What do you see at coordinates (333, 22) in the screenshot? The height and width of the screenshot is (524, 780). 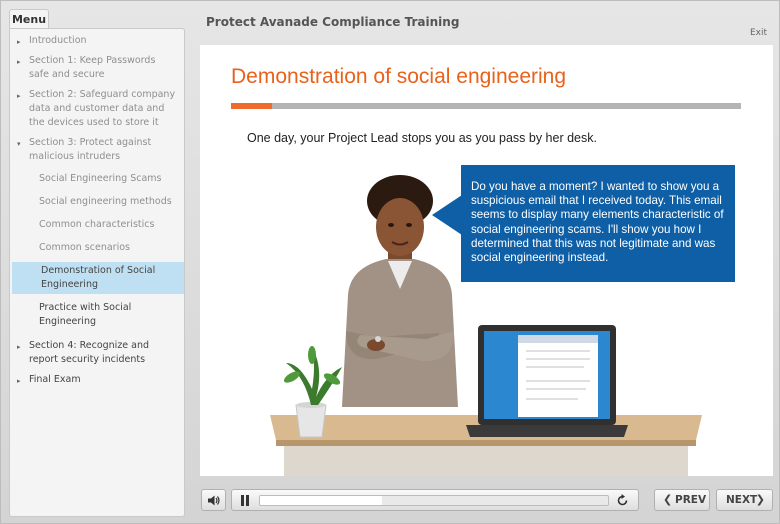 I see `course-title: Protect Avanade Compliance Training` at bounding box center [333, 22].